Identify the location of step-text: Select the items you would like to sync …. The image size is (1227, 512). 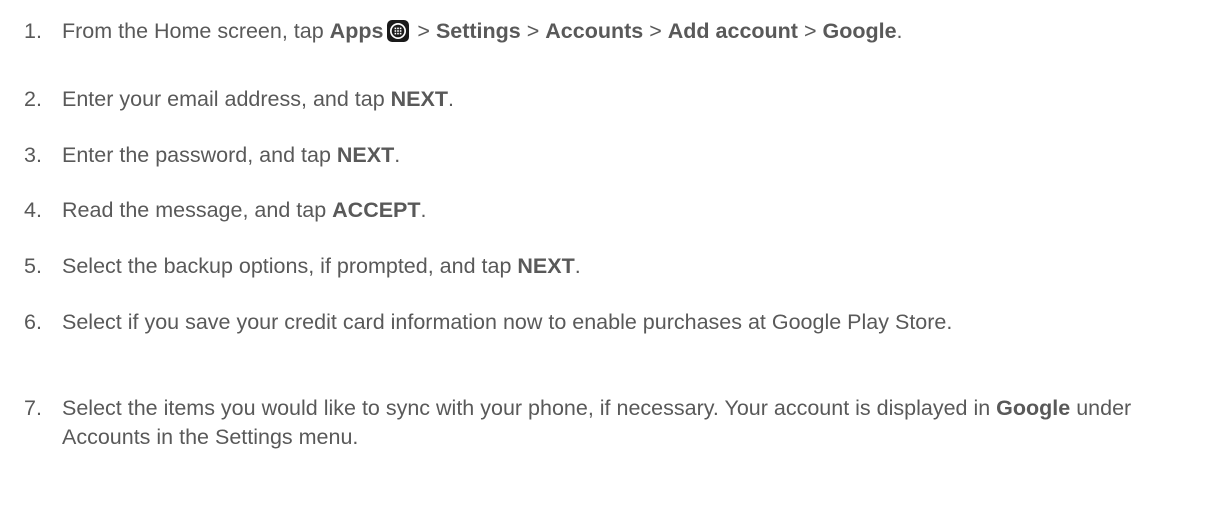
(585, 423).